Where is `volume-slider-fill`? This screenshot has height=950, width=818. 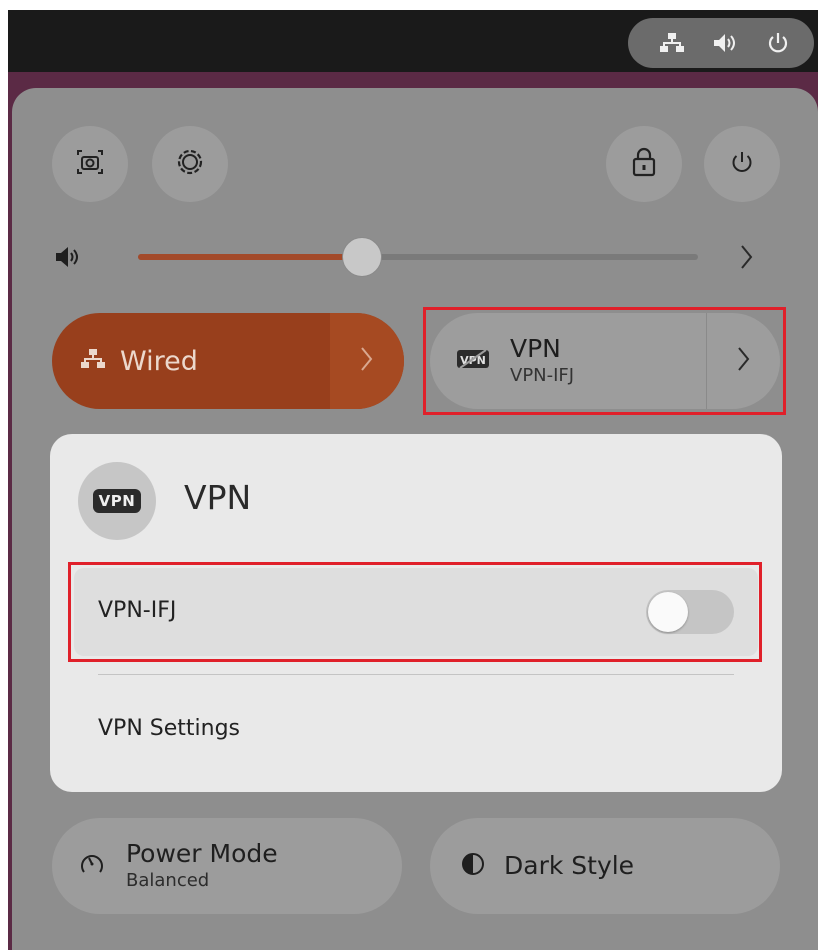 volume-slider-fill is located at coordinates (250, 257).